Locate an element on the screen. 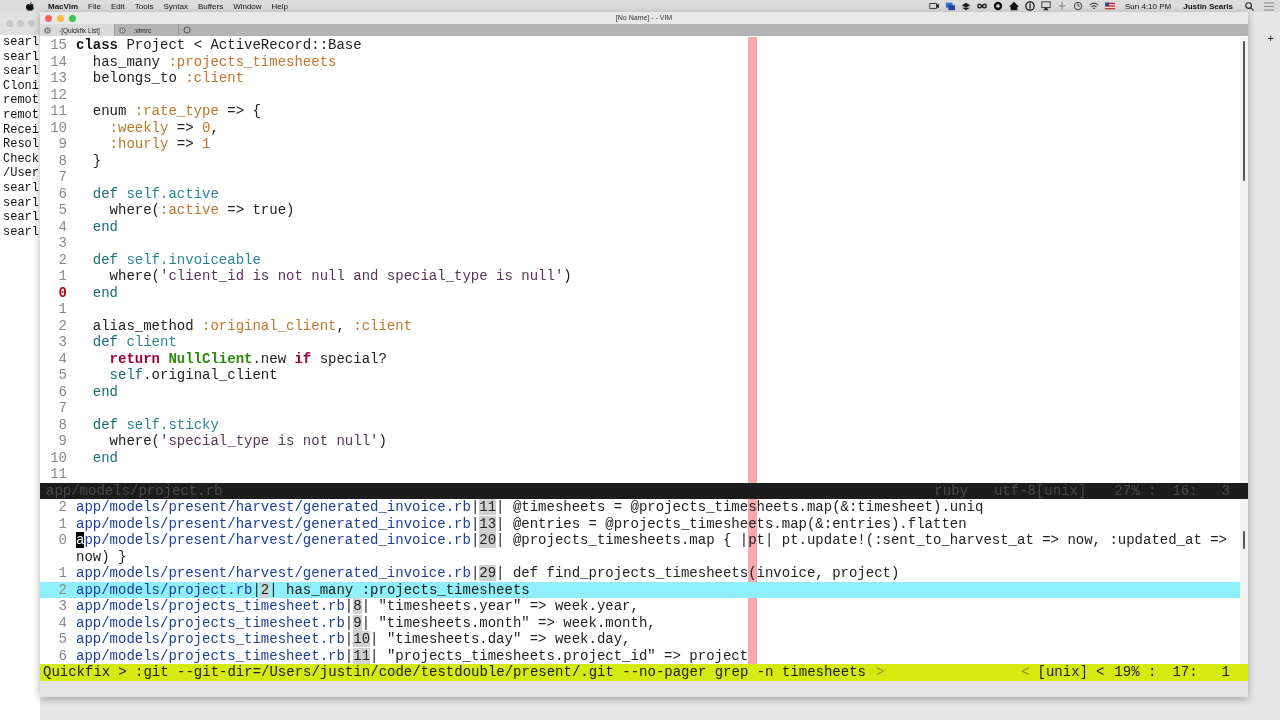 The width and height of the screenshot is (1280, 720). quickfix-row: 1 app/models/present/harvest/generated_invoice.rb|13| @entries = @projects_timesheets.map(&:entries).flatten is located at coordinates (640, 523).